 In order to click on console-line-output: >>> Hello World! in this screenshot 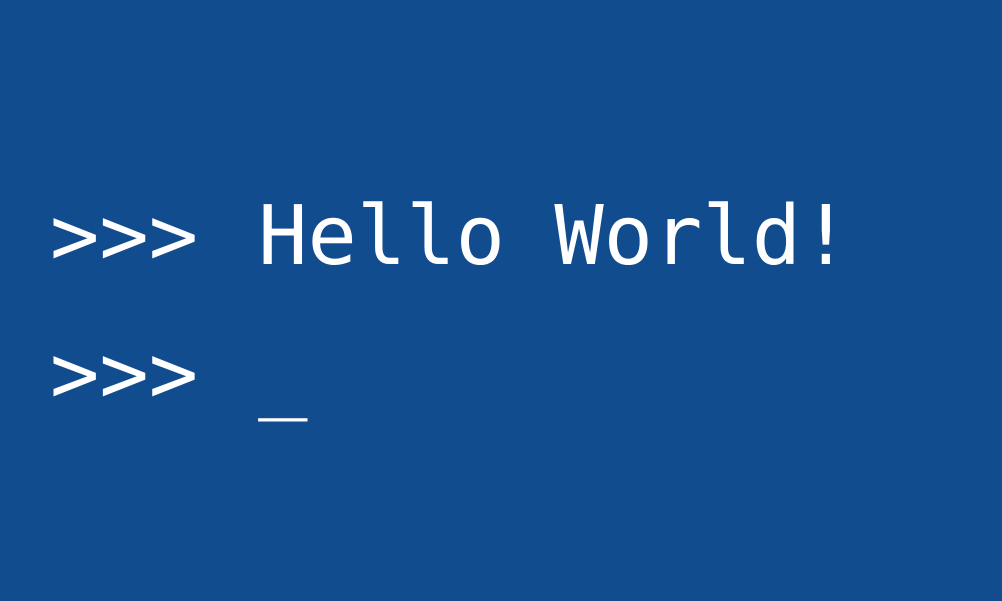, I will do `click(450, 237)`.